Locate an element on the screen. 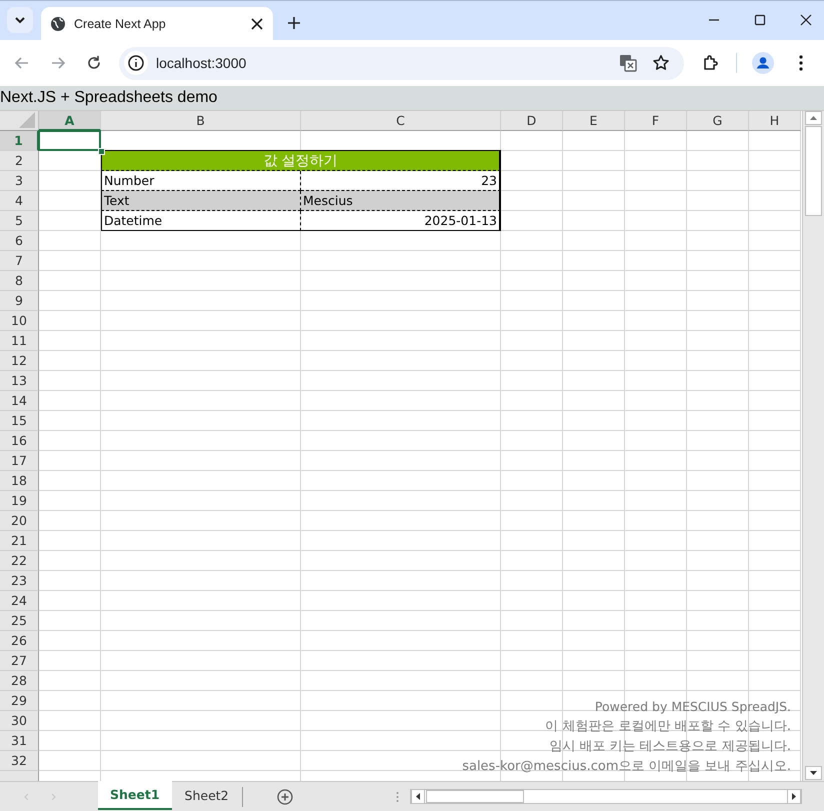  vertical-scrollbar is located at coordinates (813, 446).